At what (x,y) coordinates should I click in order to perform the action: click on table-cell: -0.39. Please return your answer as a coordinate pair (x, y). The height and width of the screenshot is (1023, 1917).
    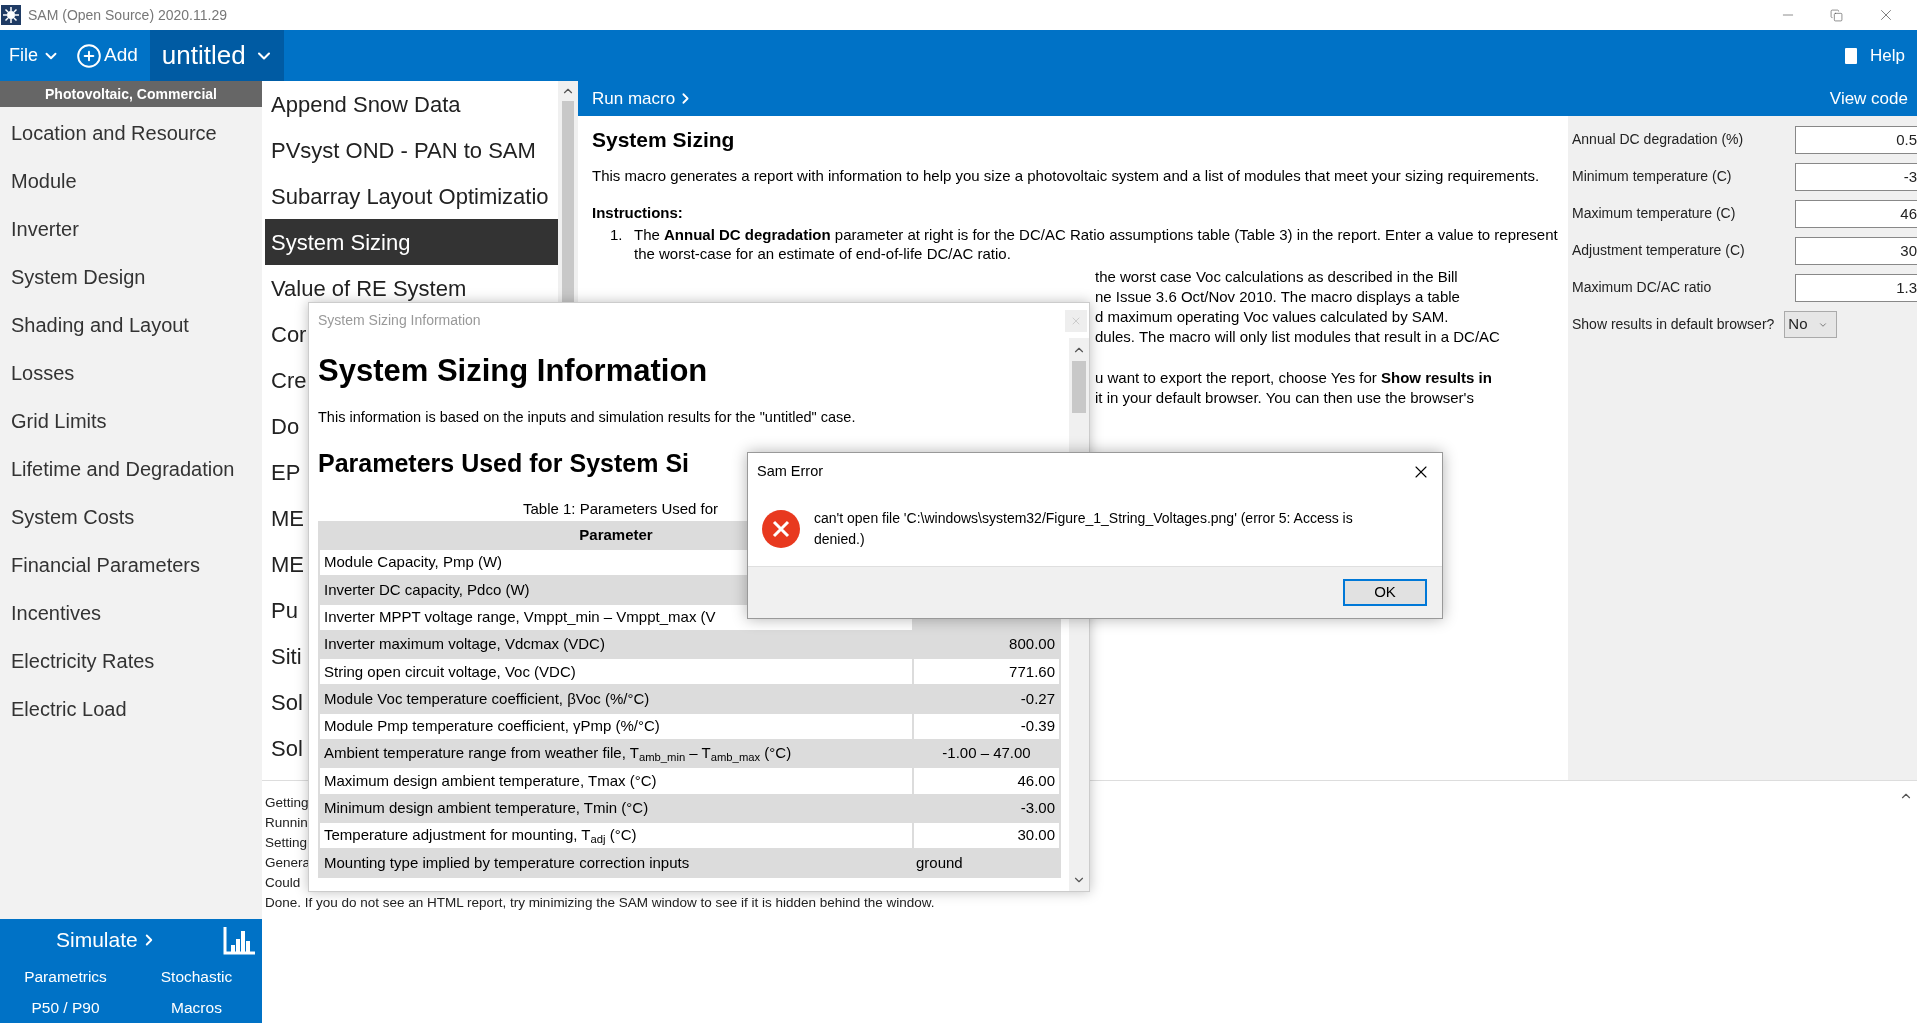
    Looking at the image, I should click on (986, 726).